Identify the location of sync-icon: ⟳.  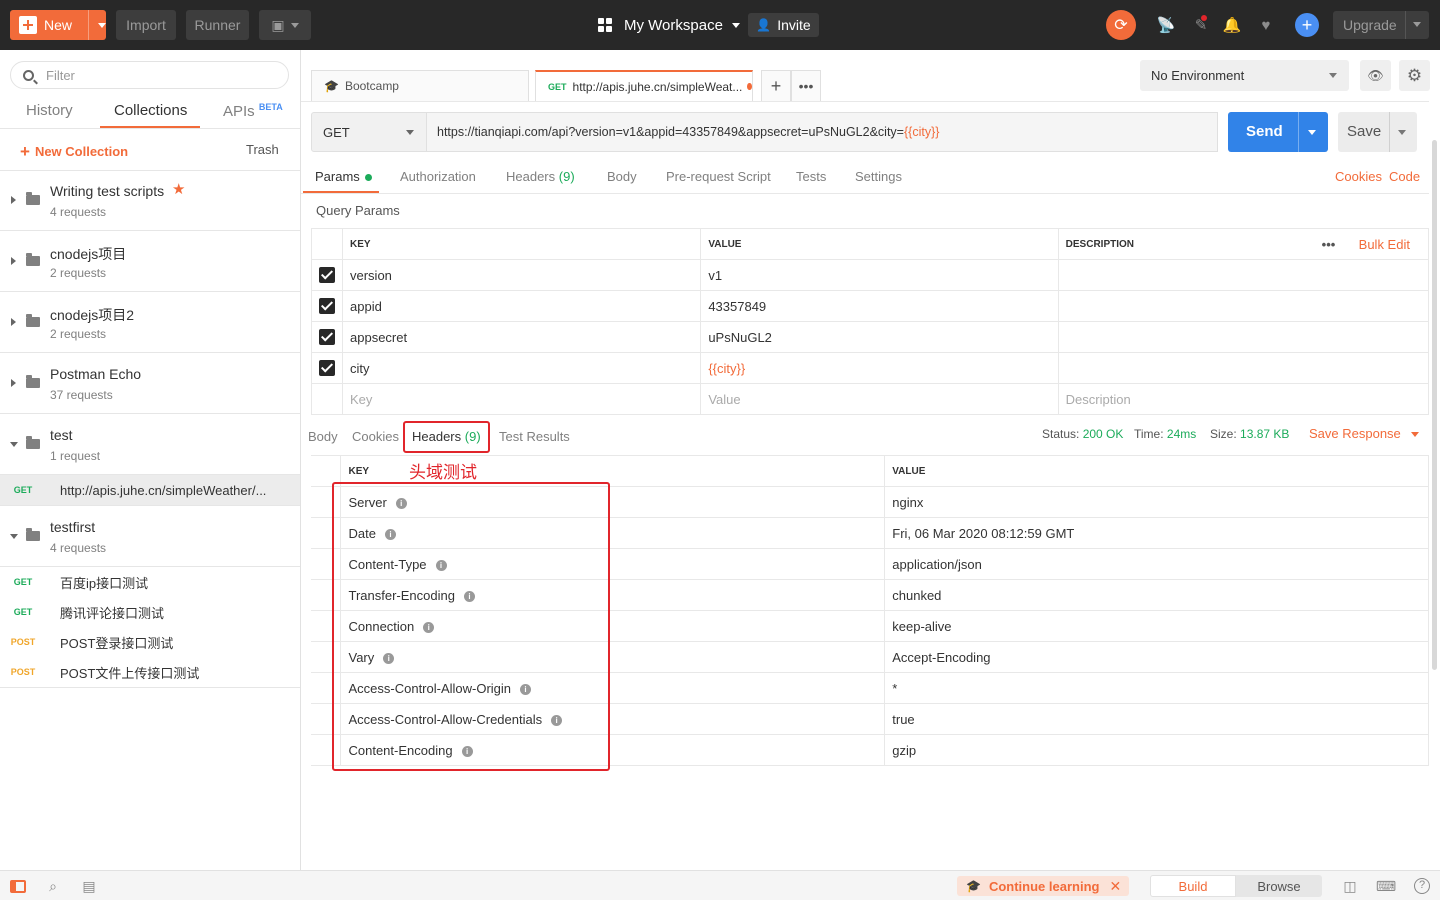
(1121, 25).